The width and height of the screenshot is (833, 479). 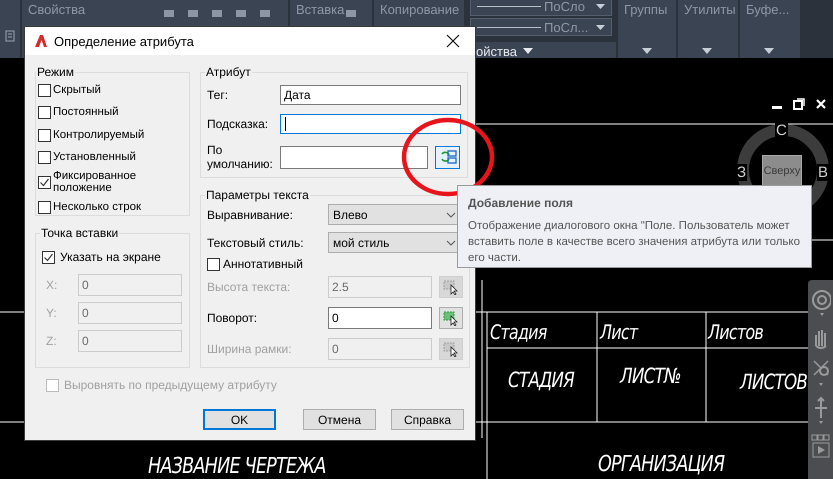 I want to click on drawing-text: СТАДИЯ, so click(x=541, y=380).